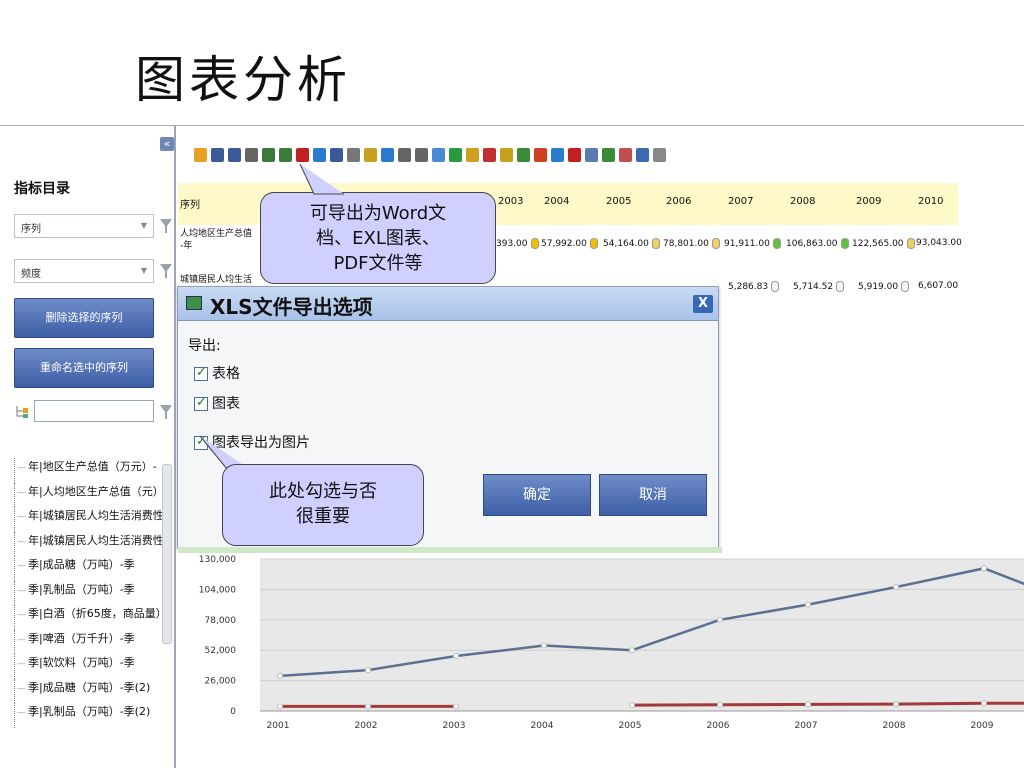 The width and height of the screenshot is (1024, 768). What do you see at coordinates (89, 715) in the screenshot?
I see `tree-item: 季|乳制品（万吨）-季(2)` at bounding box center [89, 715].